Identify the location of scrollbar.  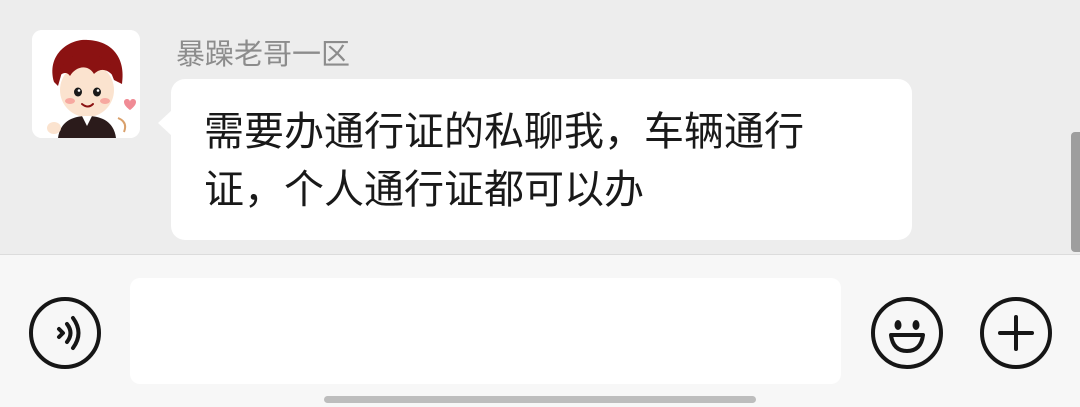
(1075, 192).